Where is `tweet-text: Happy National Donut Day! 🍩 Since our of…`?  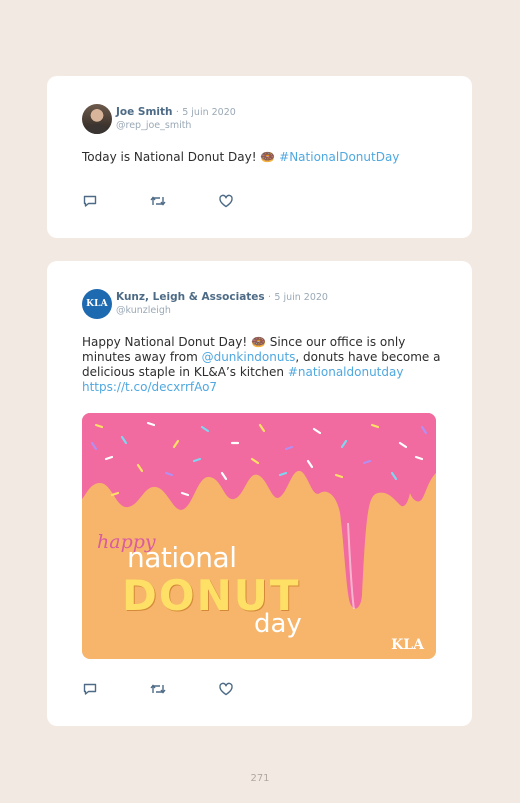
tweet-text: Happy National Donut Day! 🍩 Since our of… is located at coordinates (262, 365).